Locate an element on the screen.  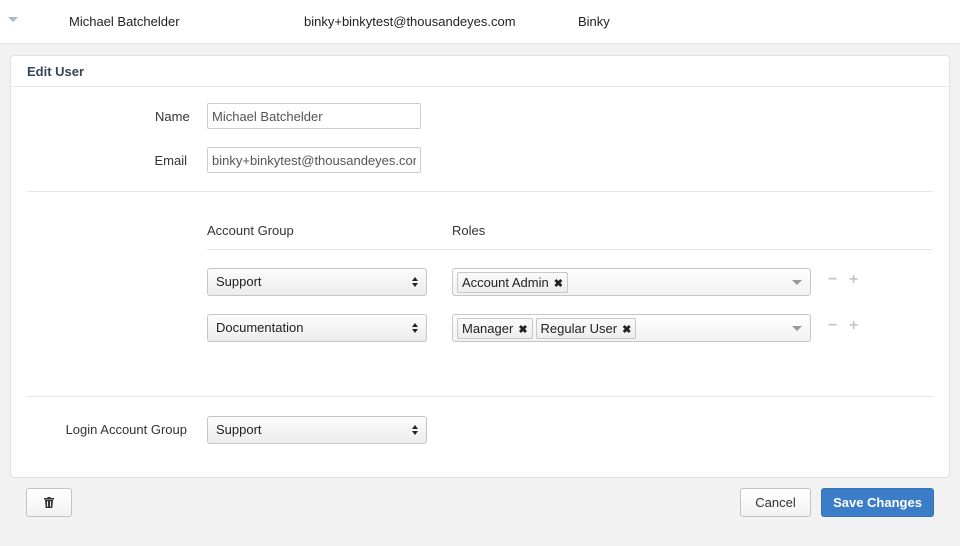
account-group-header: Account Group is located at coordinates (250, 230).